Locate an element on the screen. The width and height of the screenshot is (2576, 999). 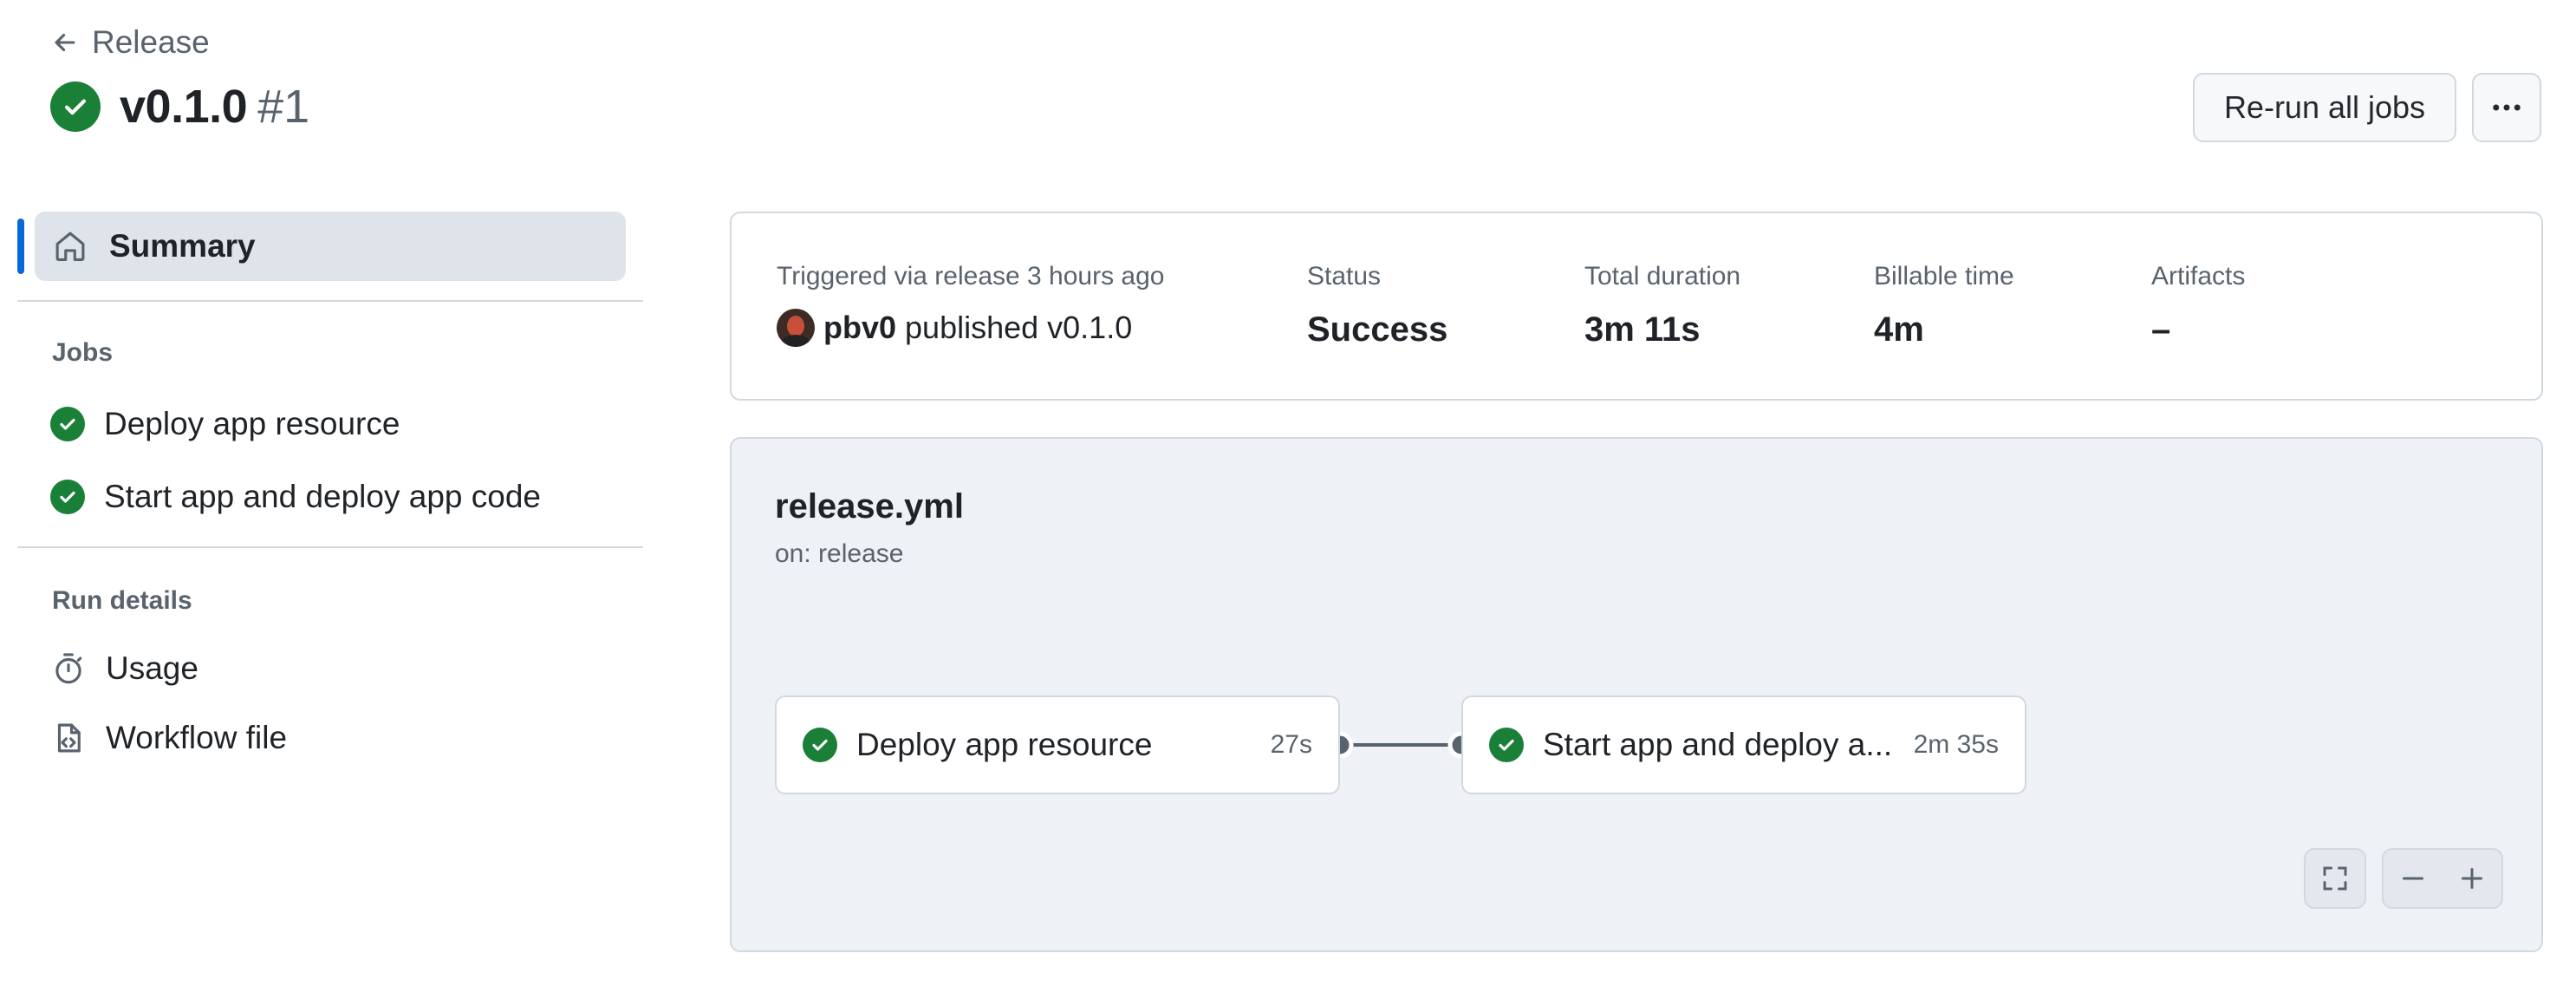
run-details-heading: Run details is located at coordinates (122, 600).